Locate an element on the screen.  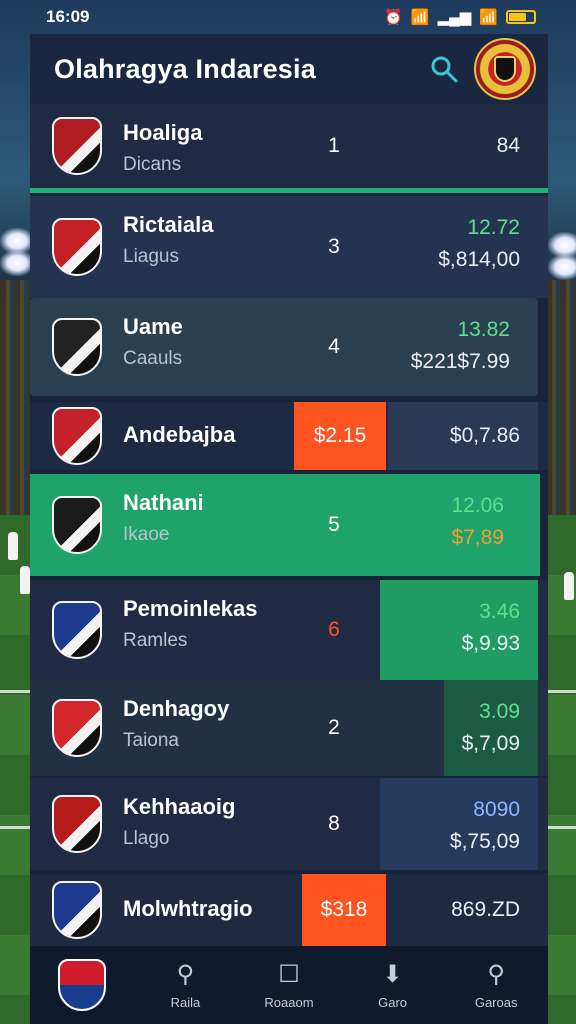
team-subtitle: Taiona is located at coordinates (151, 740).